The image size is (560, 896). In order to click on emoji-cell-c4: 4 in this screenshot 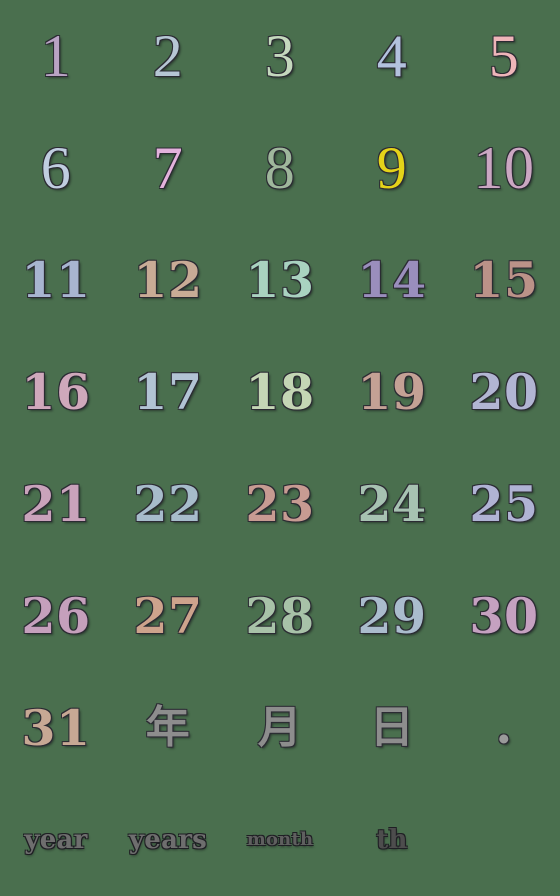, I will do `click(392, 56)`.